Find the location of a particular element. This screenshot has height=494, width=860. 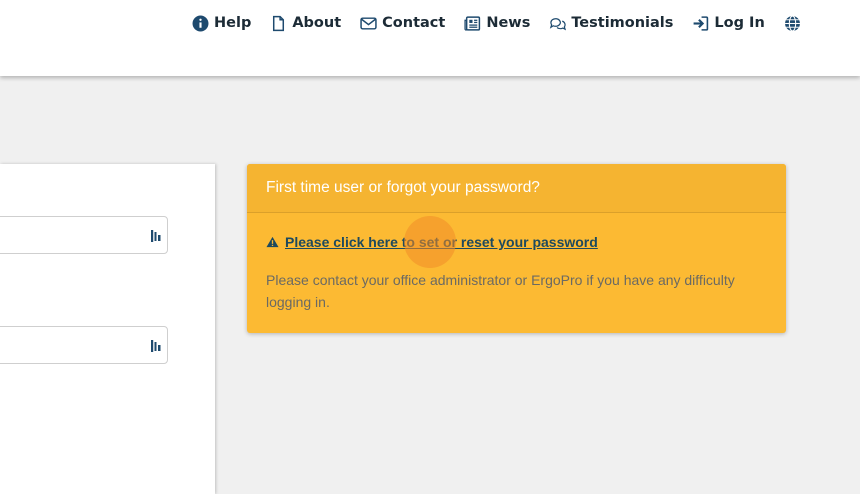

nav-help: Help is located at coordinates (221, 23).